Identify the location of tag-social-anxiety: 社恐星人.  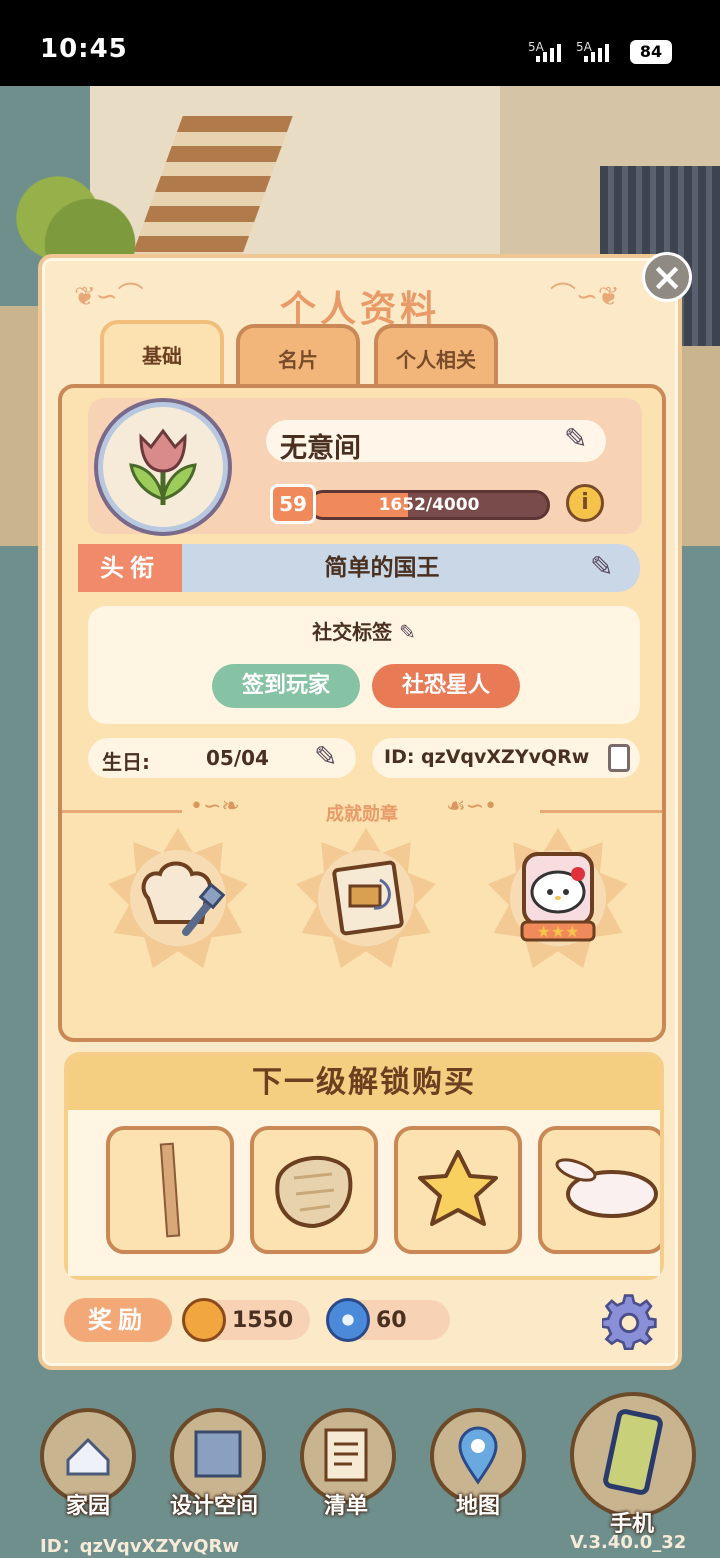
(446, 686).